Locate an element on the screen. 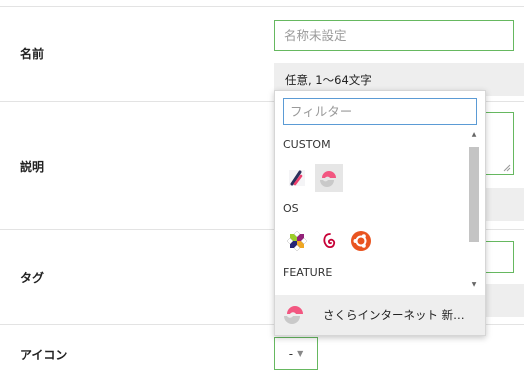  debian-logo-icon is located at coordinates (329, 241).